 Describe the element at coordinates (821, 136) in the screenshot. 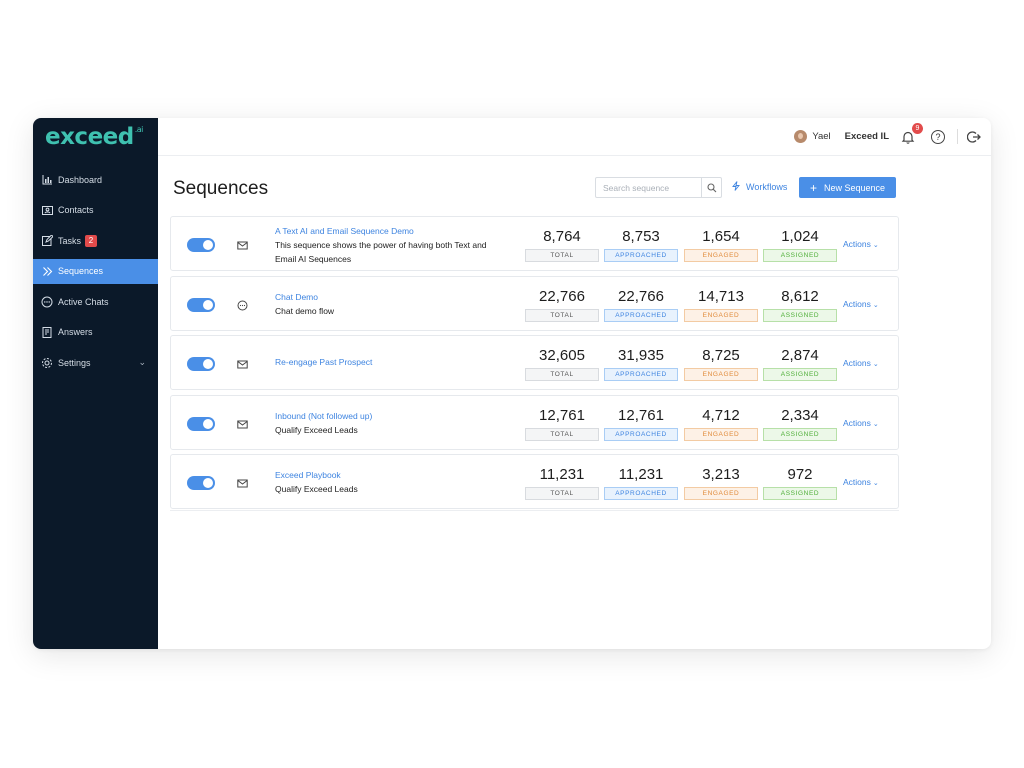

I see `user-name: Yael` at that location.